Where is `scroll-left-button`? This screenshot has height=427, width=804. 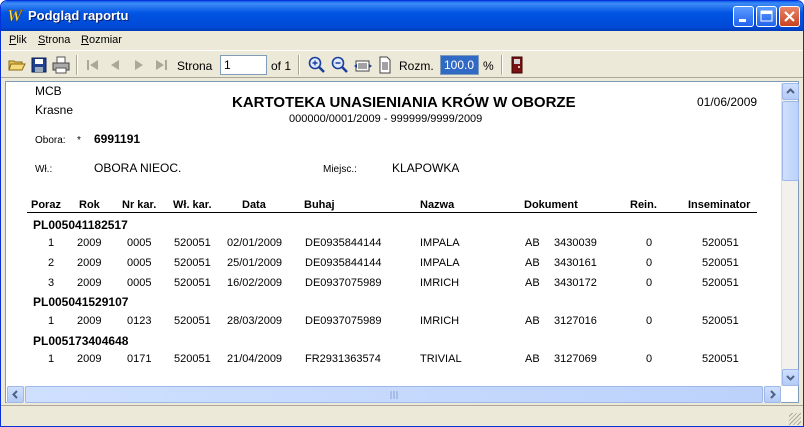
scroll-left-button is located at coordinates (15, 394).